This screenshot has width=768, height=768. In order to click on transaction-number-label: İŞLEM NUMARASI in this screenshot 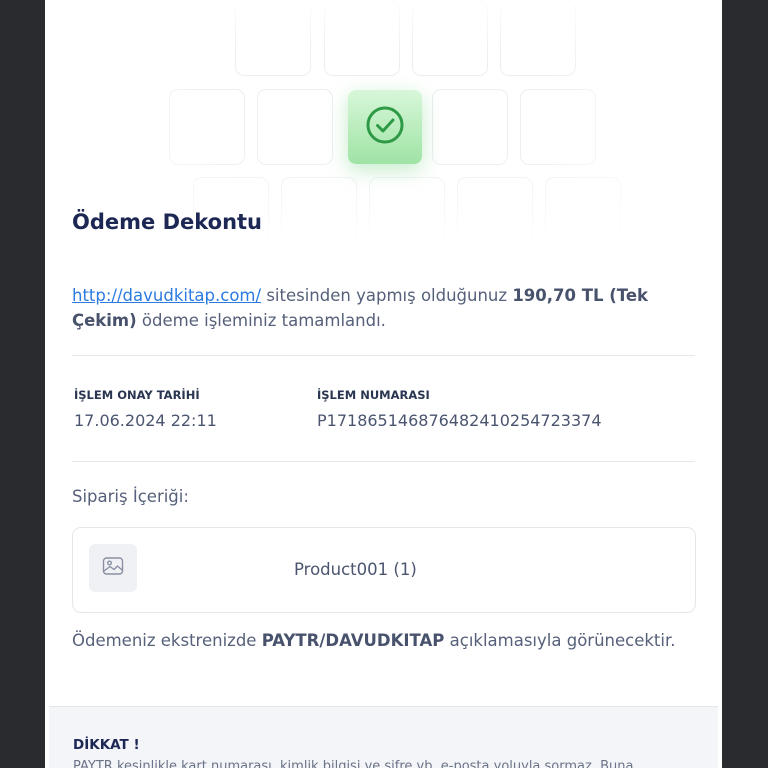, I will do `click(373, 395)`.